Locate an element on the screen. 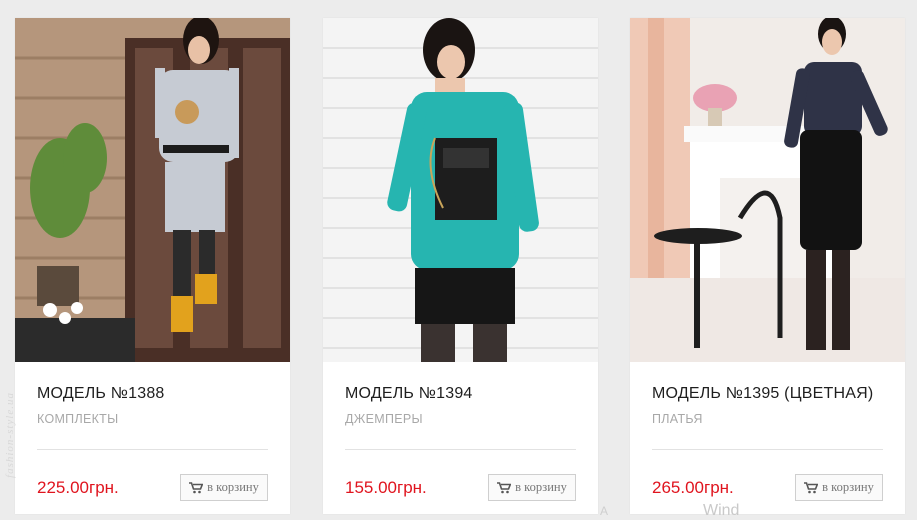 The width and height of the screenshot is (917, 520). product-category: ПЛАТЬЯ is located at coordinates (677, 419).